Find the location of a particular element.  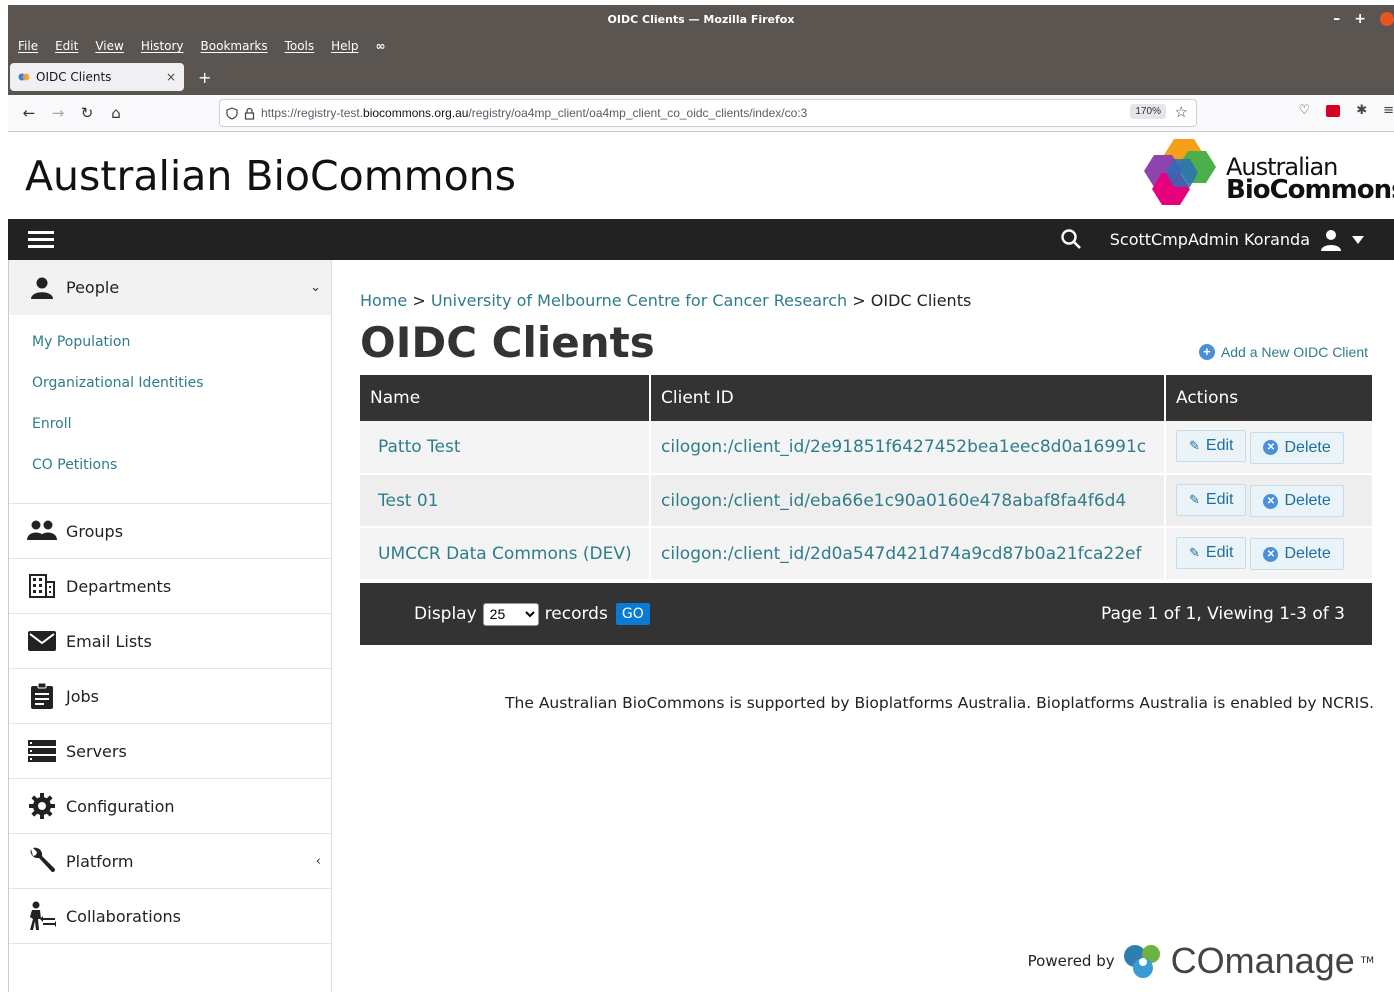

menu-help: Help is located at coordinates (344, 46).